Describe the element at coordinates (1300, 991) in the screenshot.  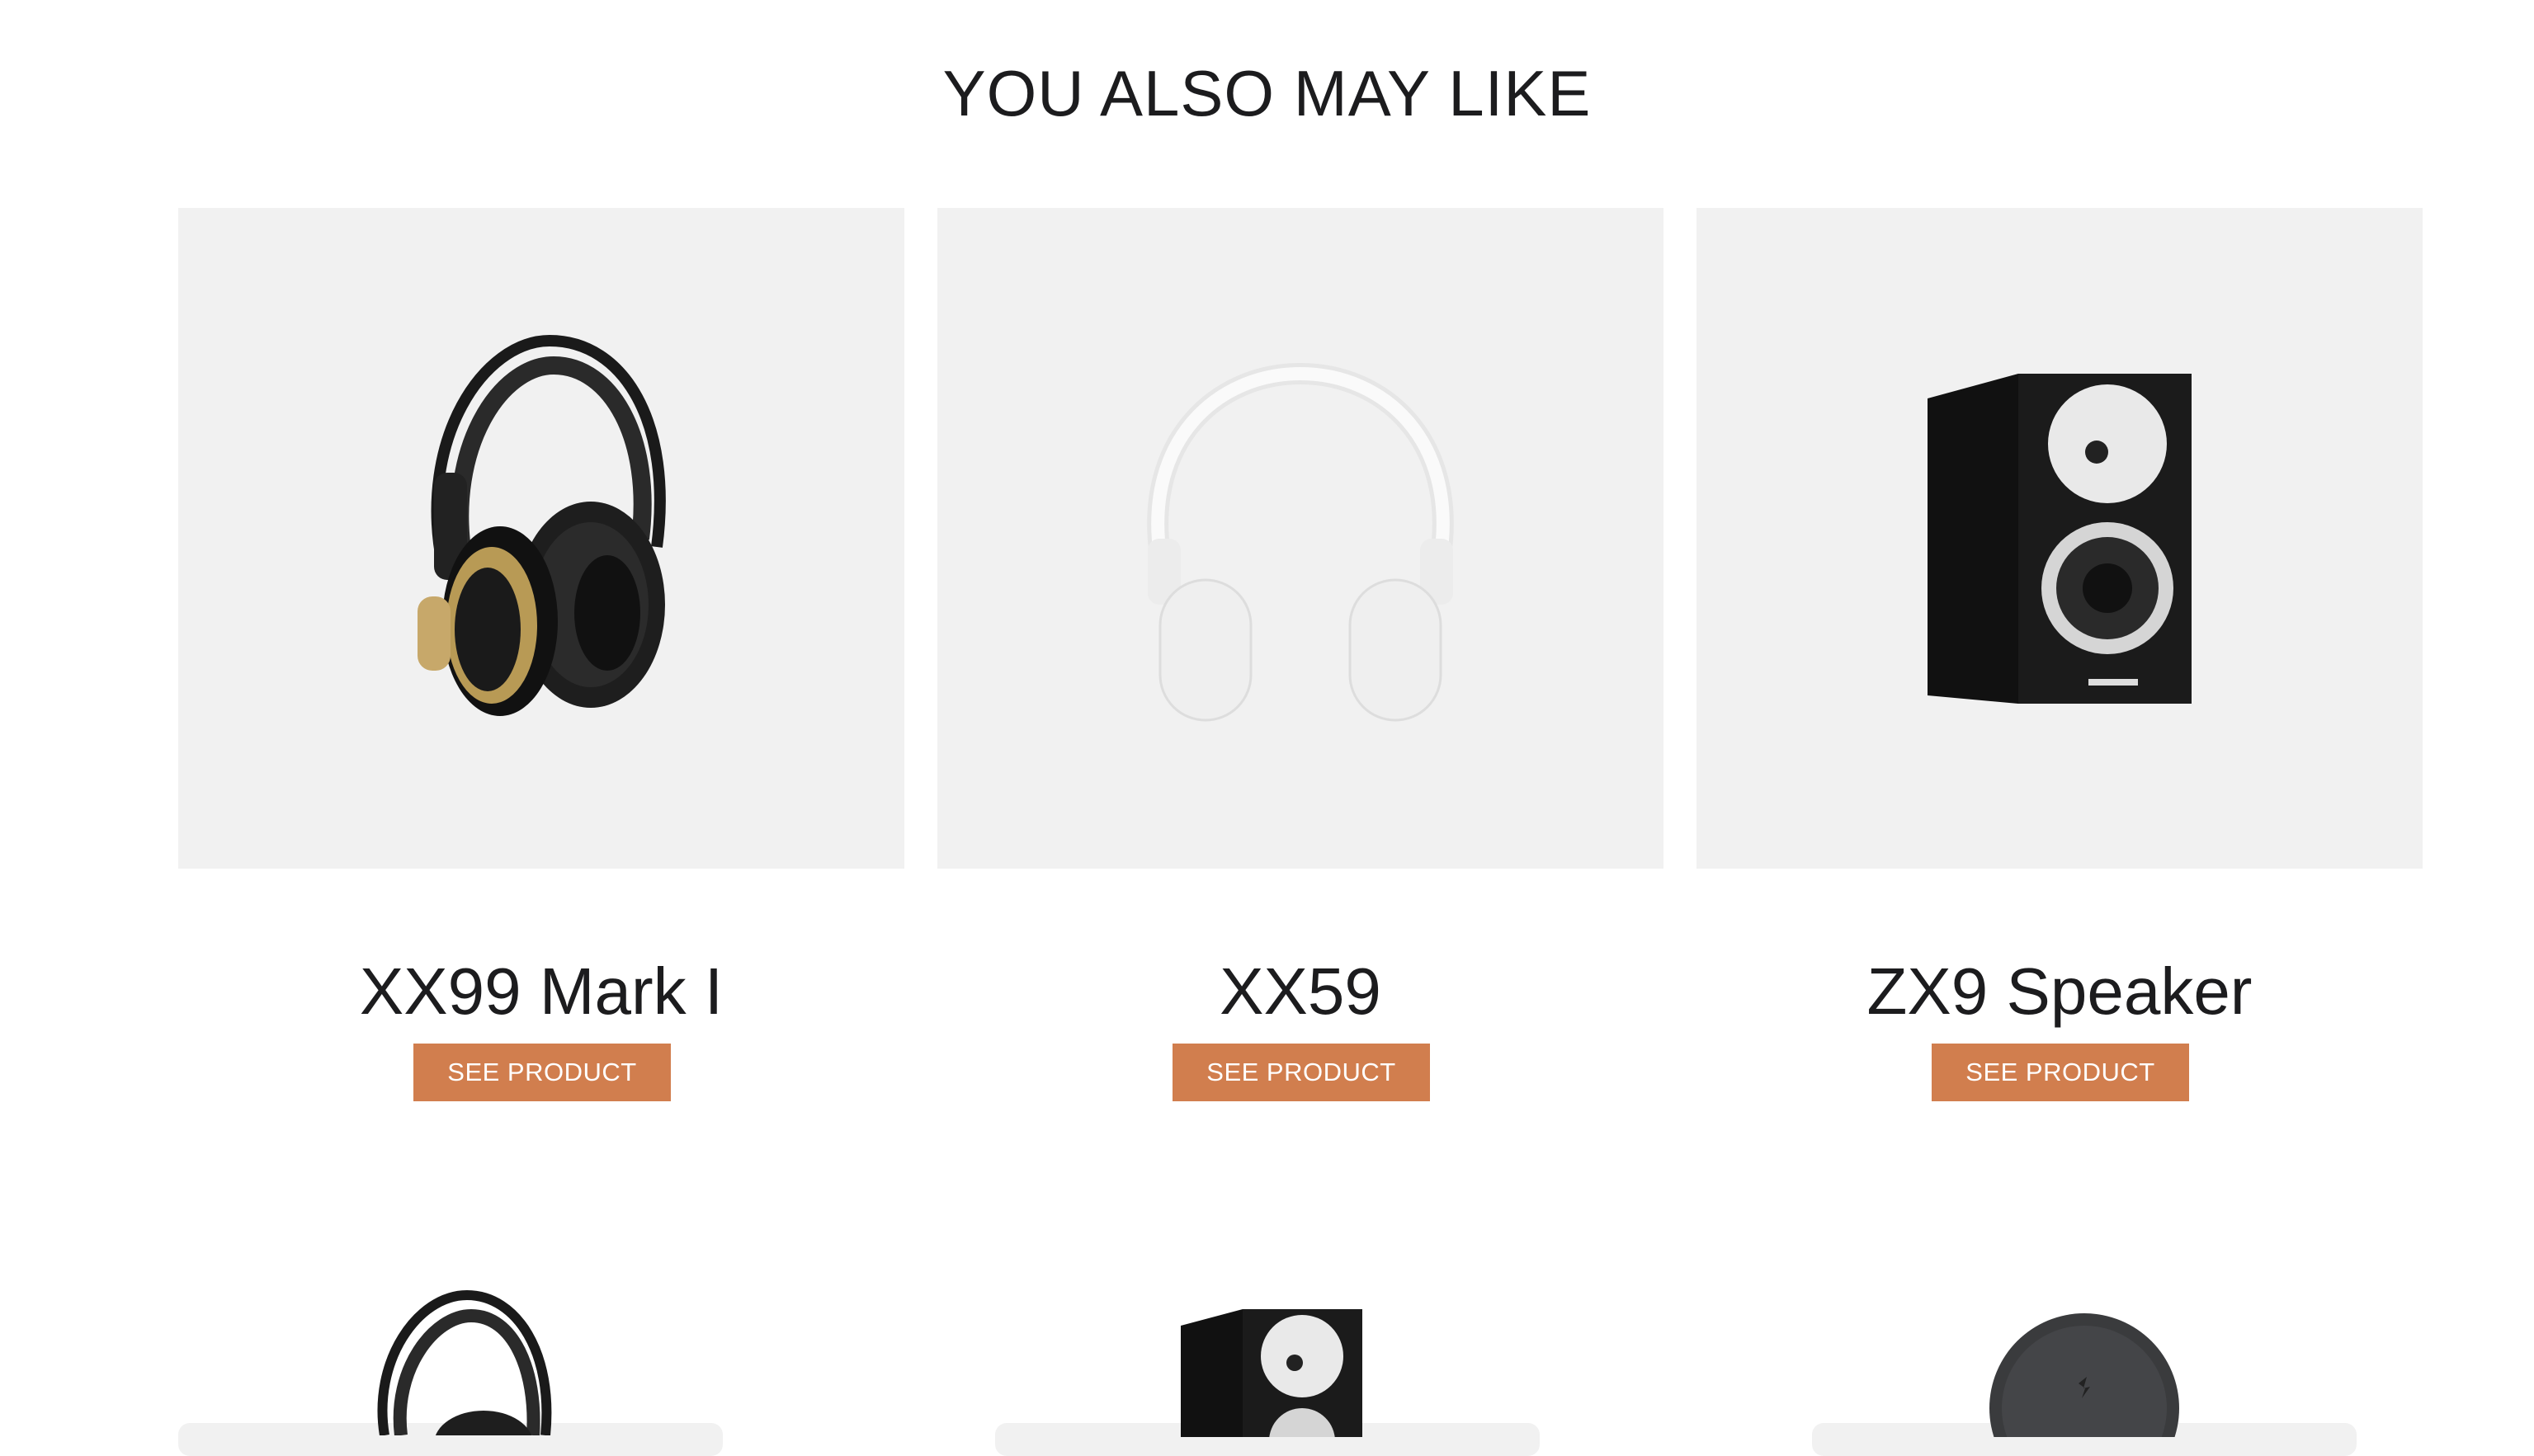
I see `product-name: XX59` at that location.